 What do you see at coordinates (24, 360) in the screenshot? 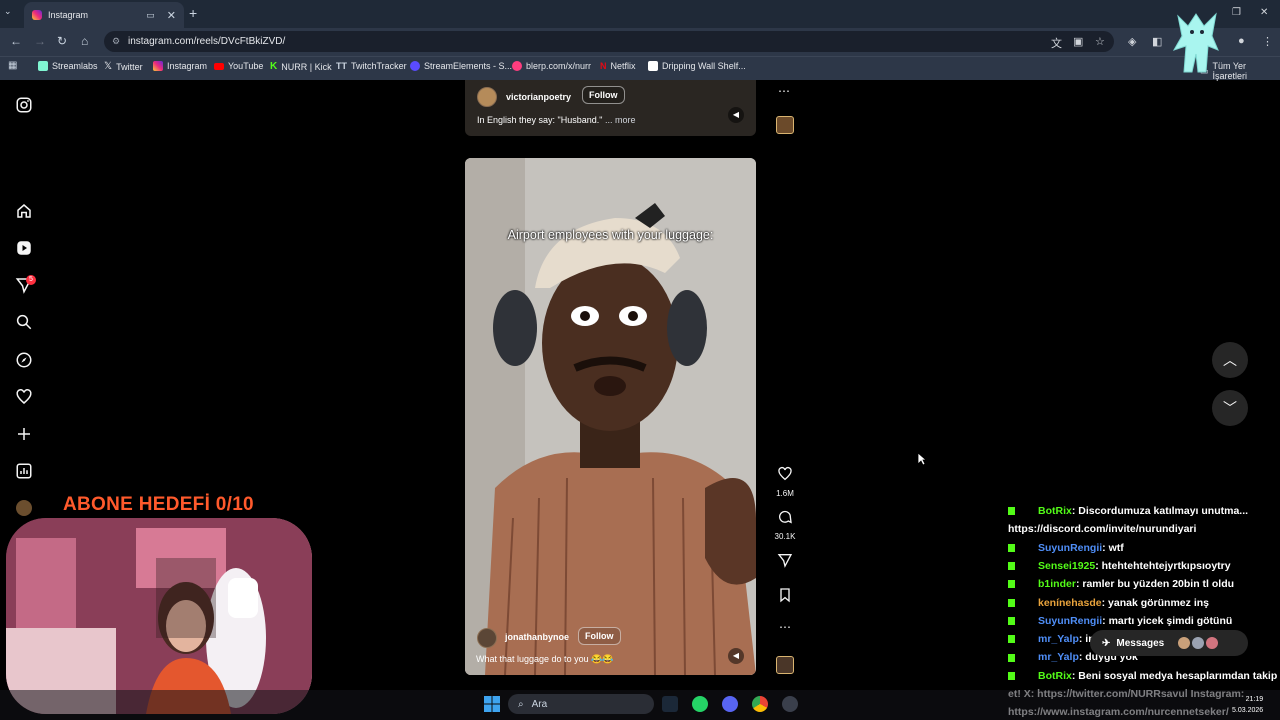
I see `explore-icon` at bounding box center [24, 360].